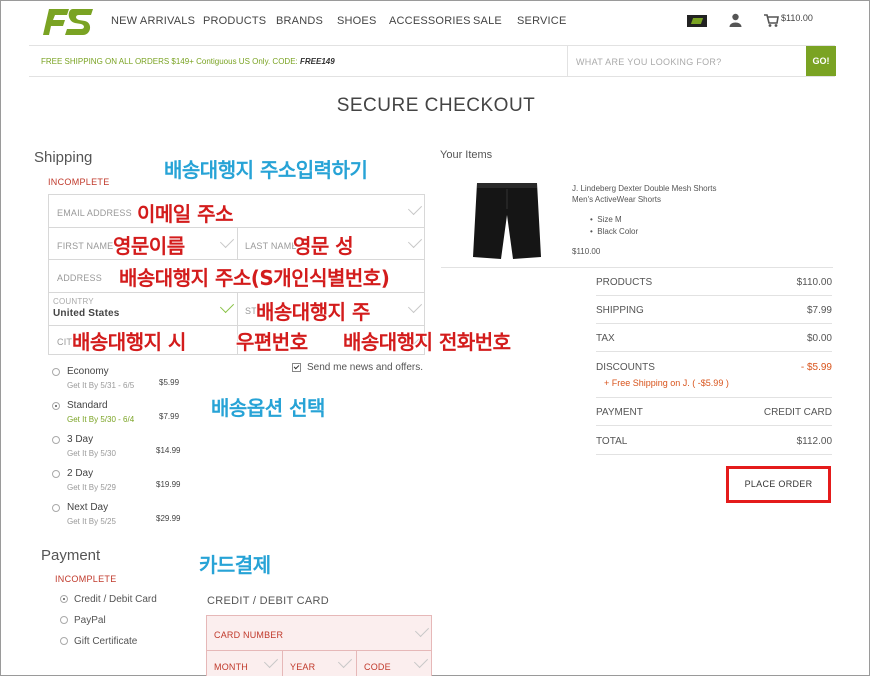  I want to click on month-select: MONTH, so click(245, 663).